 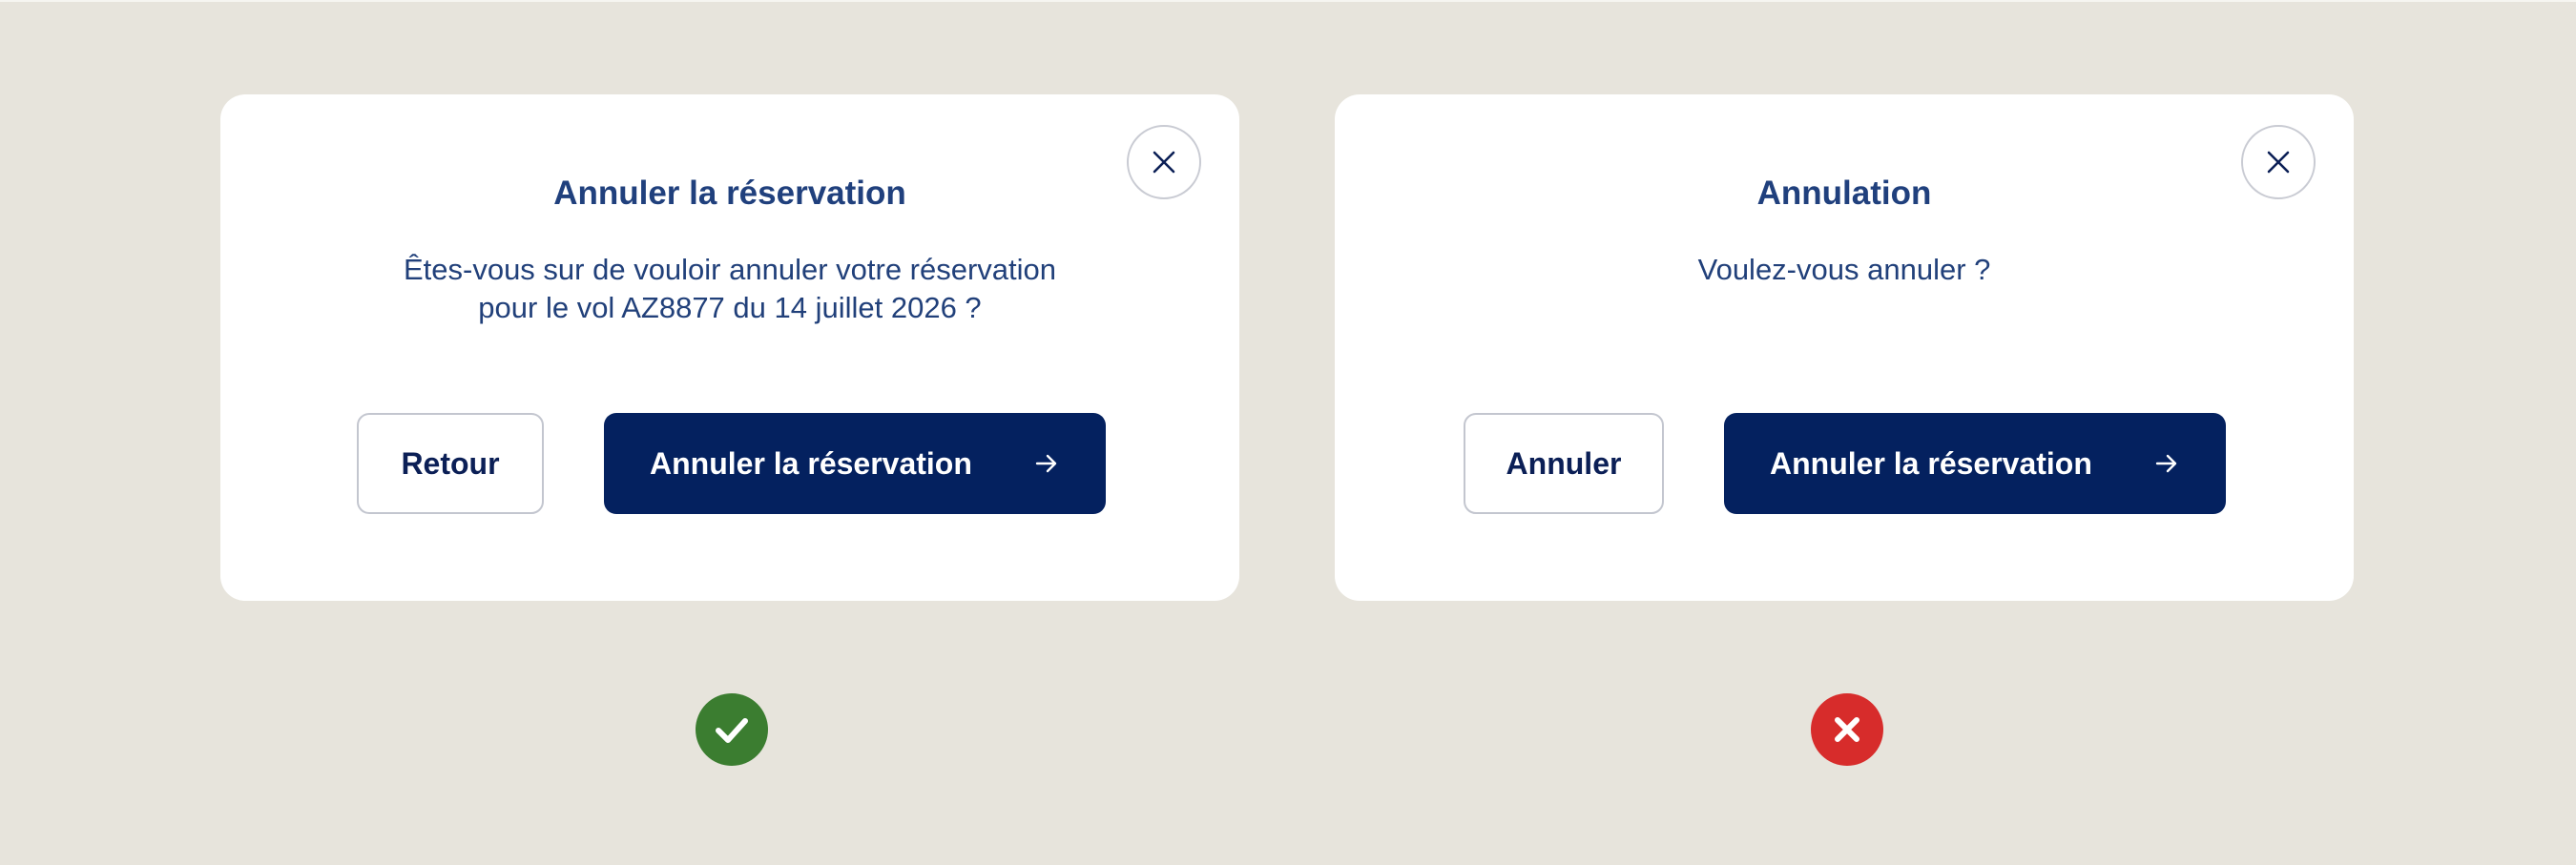 What do you see at coordinates (1844, 194) in the screenshot?
I see `dialog-title: Annulation` at bounding box center [1844, 194].